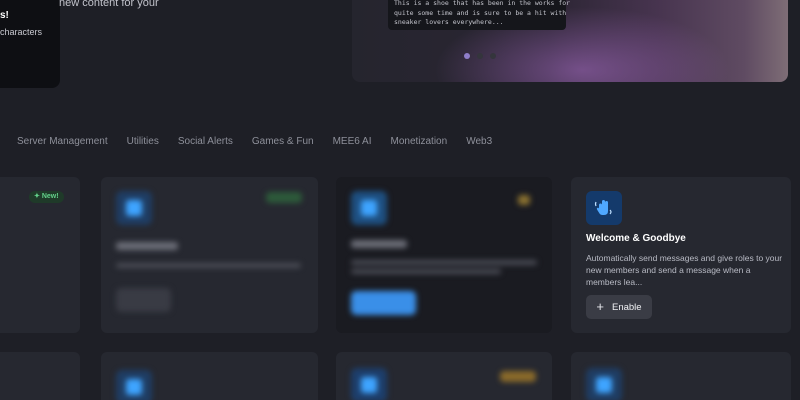 The height and width of the screenshot is (400, 800). Describe the element at coordinates (352, 141) in the screenshot. I see `tab-mee6-ai: MEE6 AI` at that location.